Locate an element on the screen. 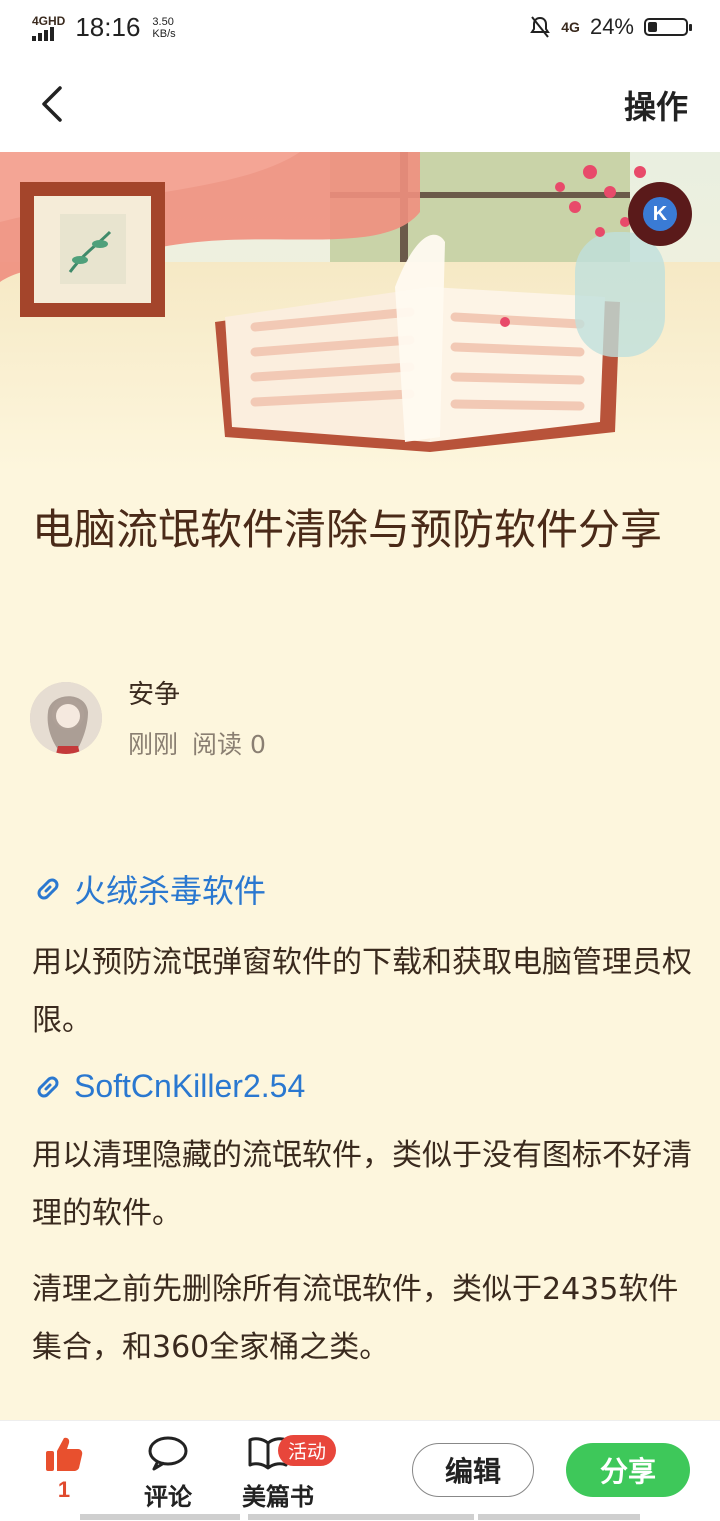 The width and height of the screenshot is (720, 1521). battery-icon is located at coordinates (668, 27).